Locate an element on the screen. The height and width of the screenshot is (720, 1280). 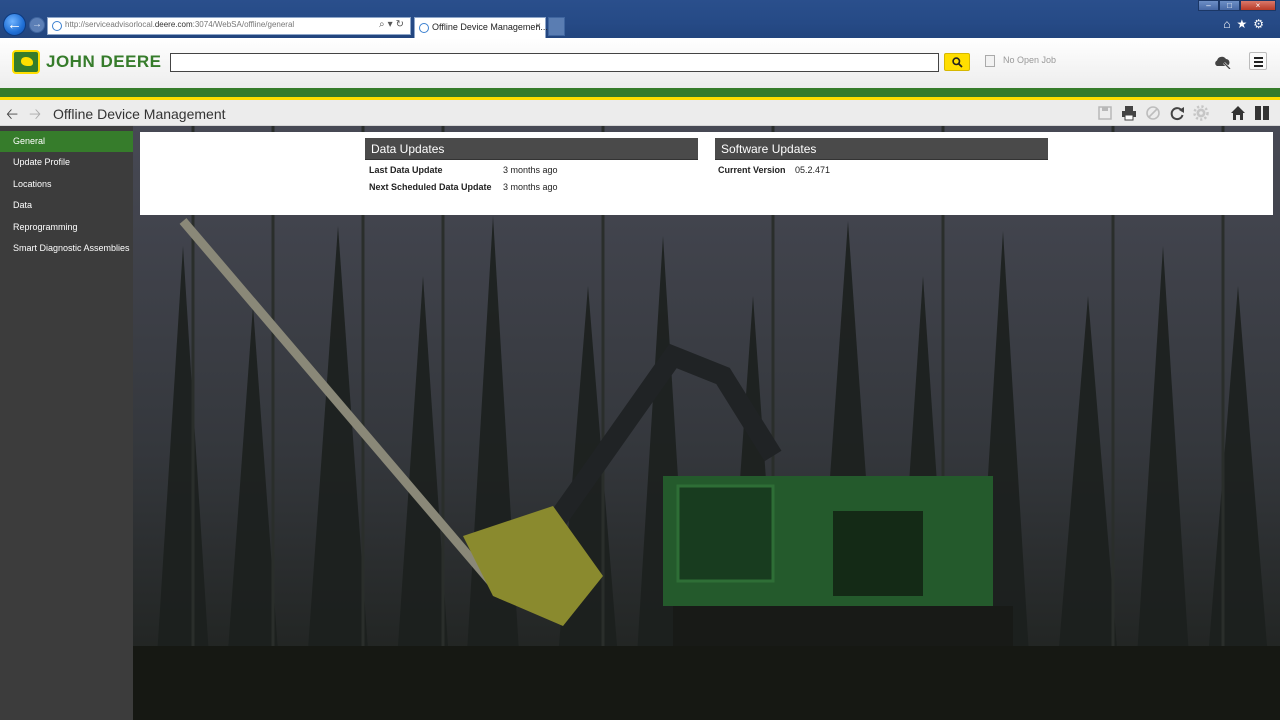
search-input is located at coordinates (554, 62).